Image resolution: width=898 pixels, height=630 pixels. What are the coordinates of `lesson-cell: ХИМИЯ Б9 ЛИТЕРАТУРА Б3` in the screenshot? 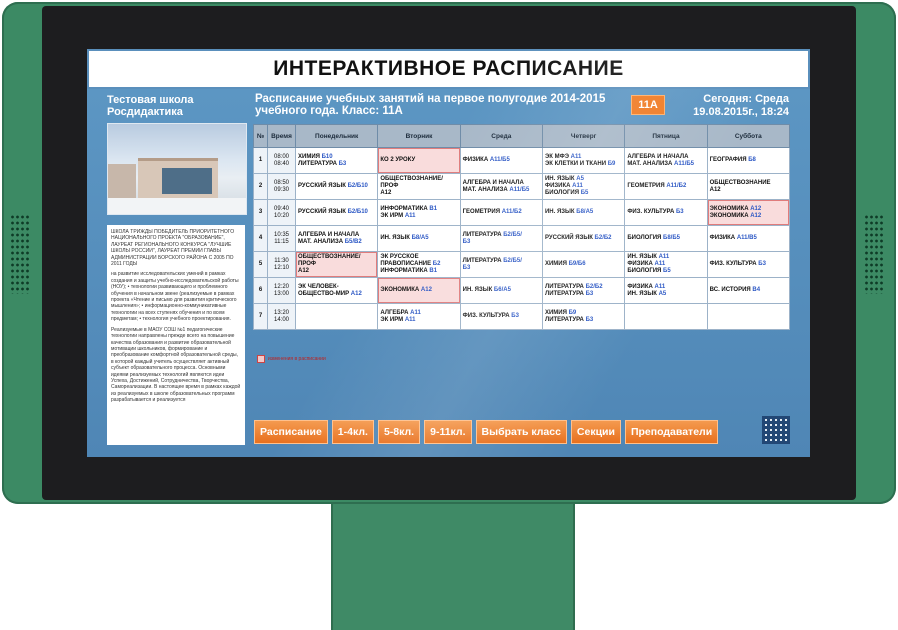 It's located at (583, 316).